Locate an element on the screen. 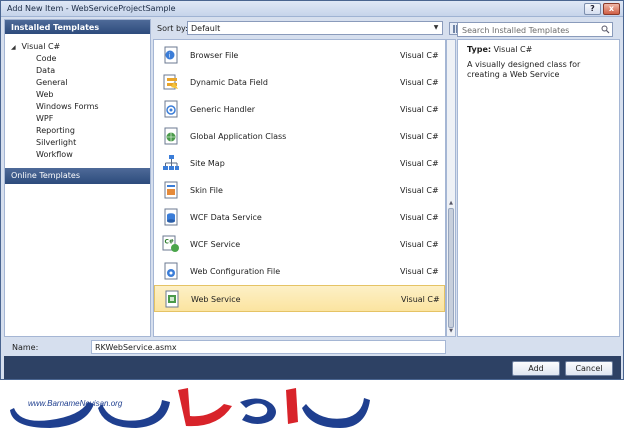 The height and width of the screenshot is (433, 624). template-name: Generic Handler is located at coordinates (223, 109).